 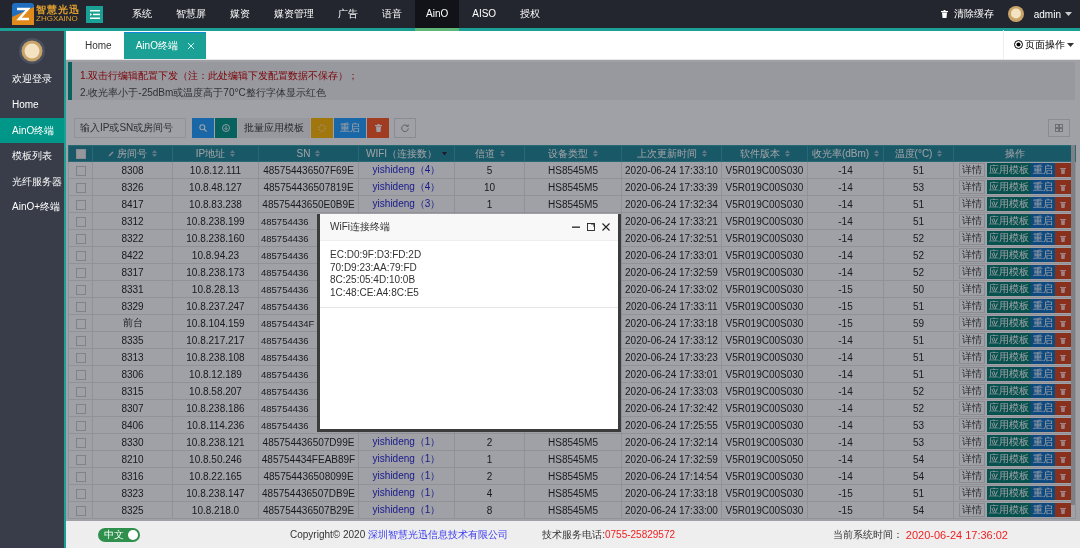 What do you see at coordinates (606, 227) in the screenshot?
I see `close-icon` at bounding box center [606, 227].